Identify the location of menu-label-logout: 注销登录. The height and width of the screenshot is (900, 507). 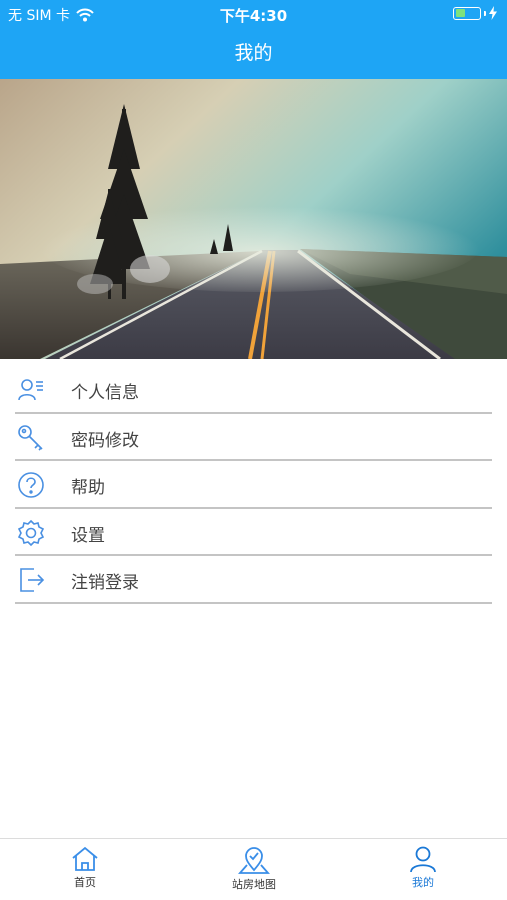
(105, 583).